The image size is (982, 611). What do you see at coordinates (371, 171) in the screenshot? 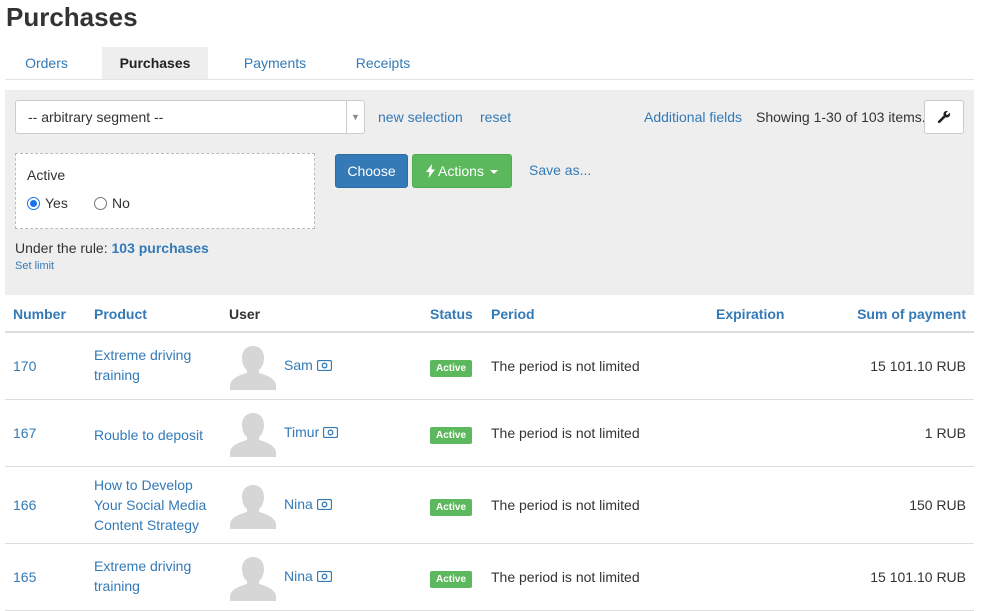
I see `choose-button: Choose` at bounding box center [371, 171].